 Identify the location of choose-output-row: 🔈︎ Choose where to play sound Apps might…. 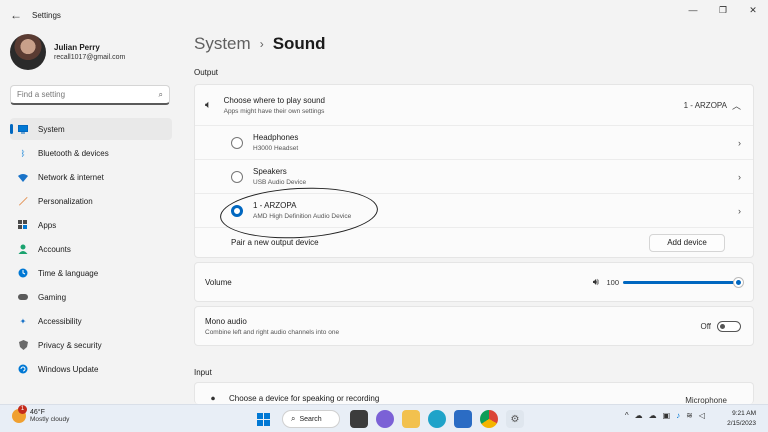
(474, 105).